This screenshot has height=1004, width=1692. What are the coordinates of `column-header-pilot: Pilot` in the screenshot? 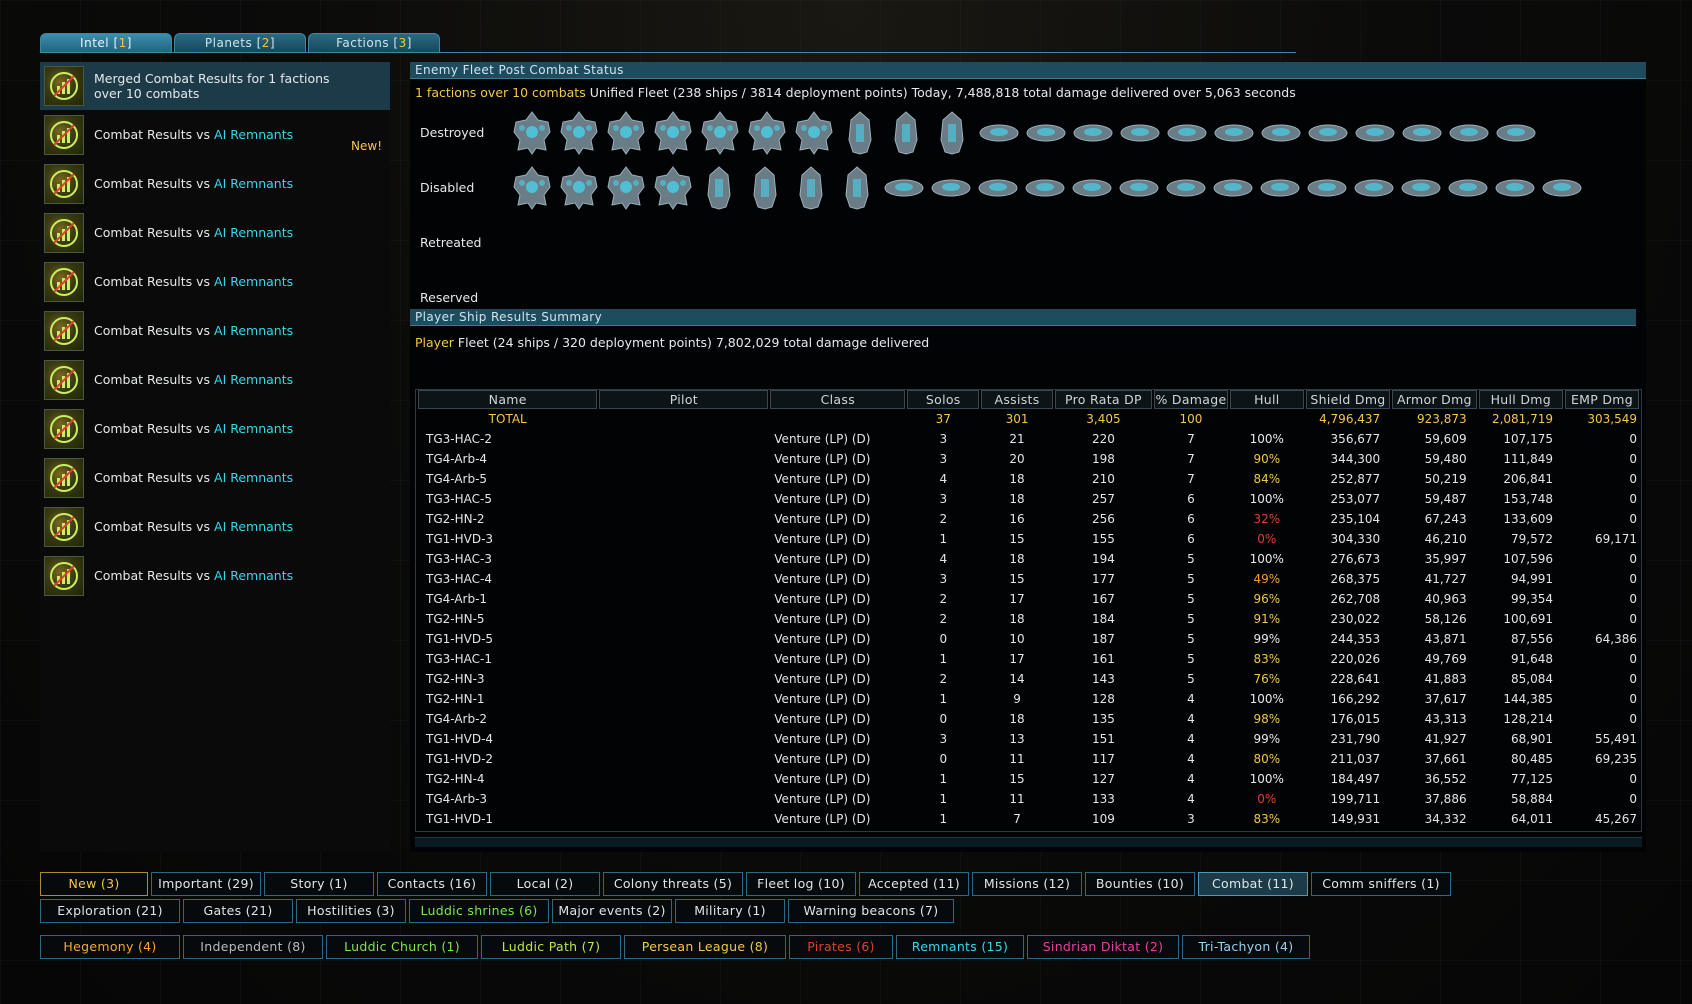 It's located at (684, 399).